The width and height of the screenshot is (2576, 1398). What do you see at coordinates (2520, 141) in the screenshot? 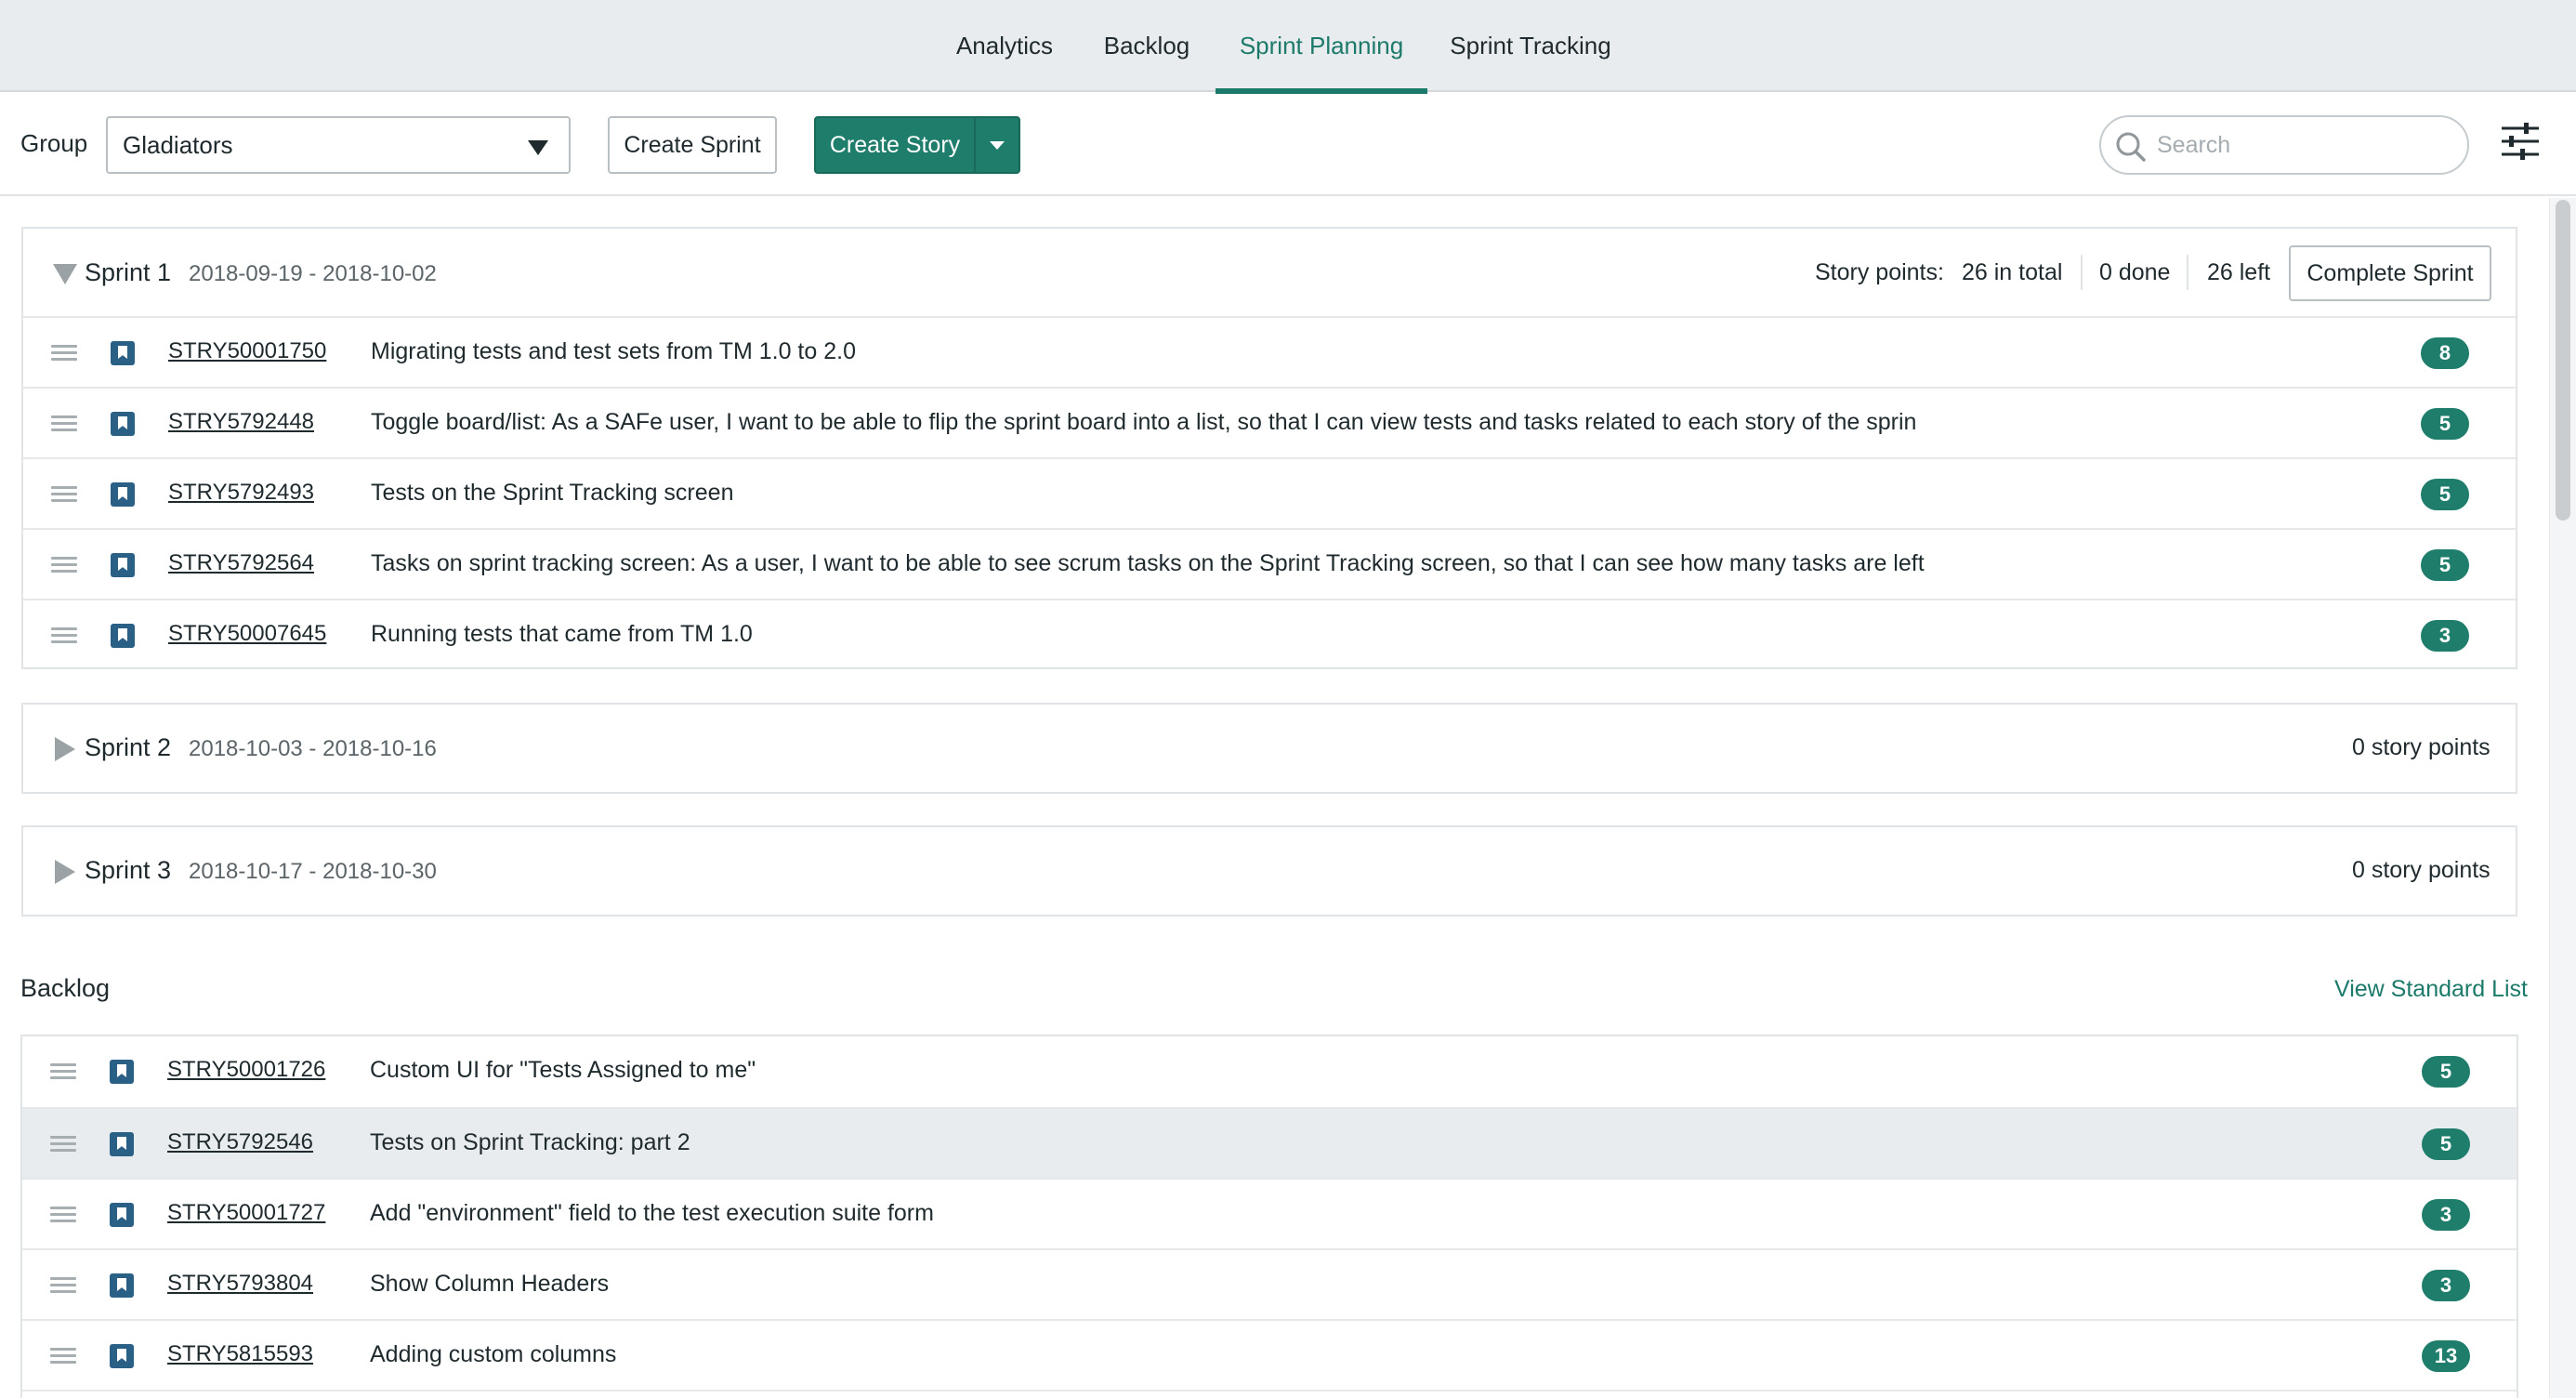
I see `filter-settings-icon` at bounding box center [2520, 141].